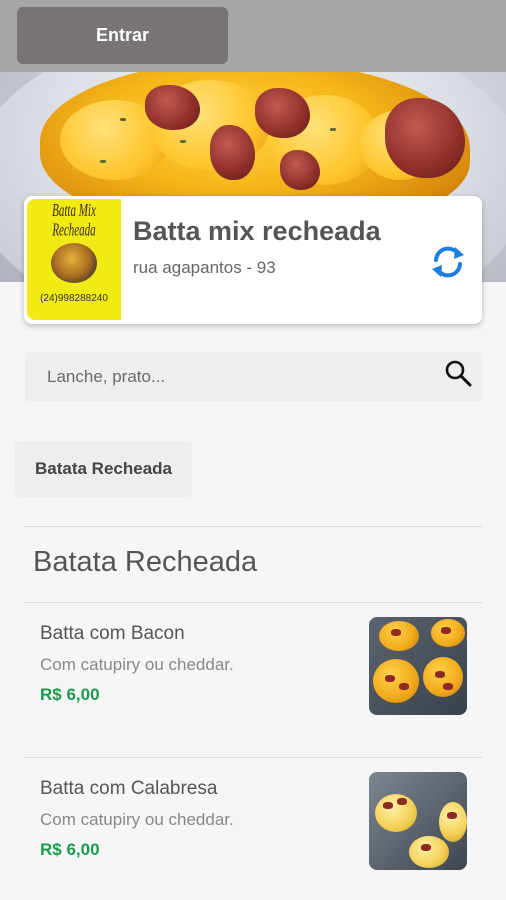 The height and width of the screenshot is (900, 506). I want to click on category-chip-batata-recheada: Batata Recheada, so click(103, 469).